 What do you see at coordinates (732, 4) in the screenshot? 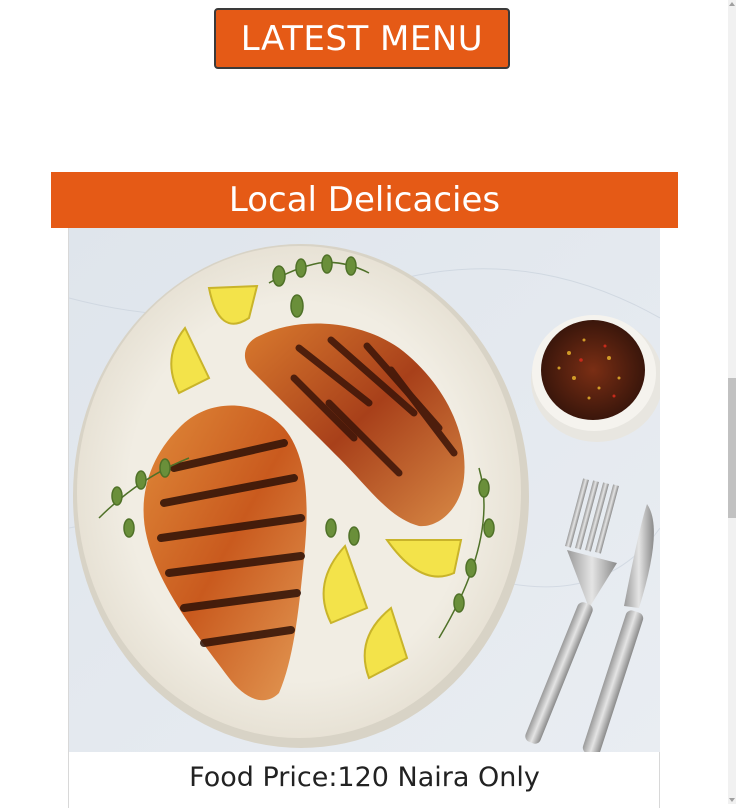
I see `scroll-up-arrow-icon` at bounding box center [732, 4].